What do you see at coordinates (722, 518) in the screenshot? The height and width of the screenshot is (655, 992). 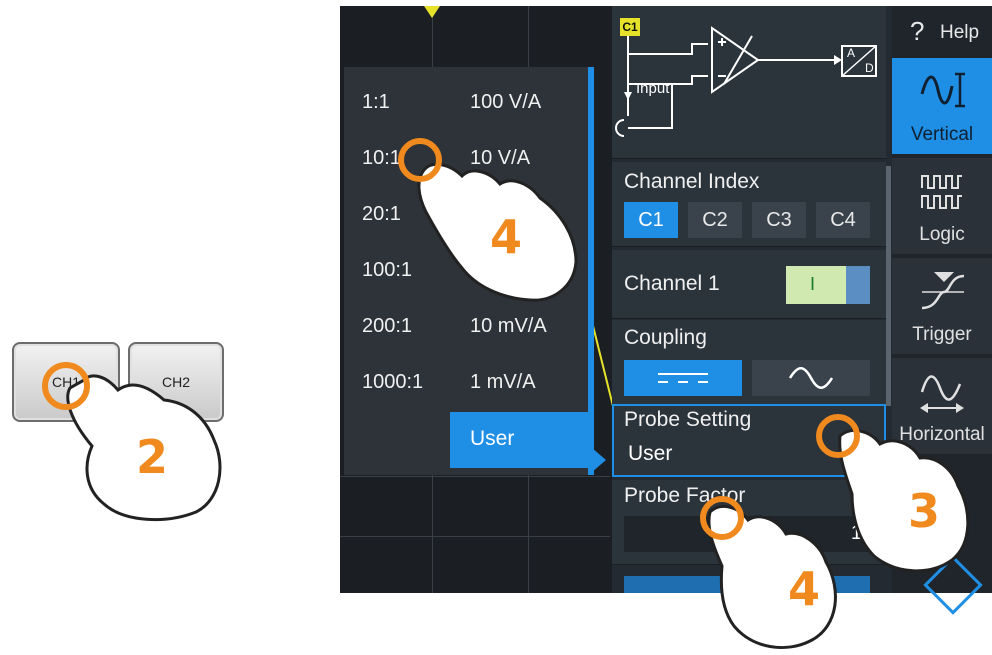 I see `tap-indicator-probe-factor` at bounding box center [722, 518].